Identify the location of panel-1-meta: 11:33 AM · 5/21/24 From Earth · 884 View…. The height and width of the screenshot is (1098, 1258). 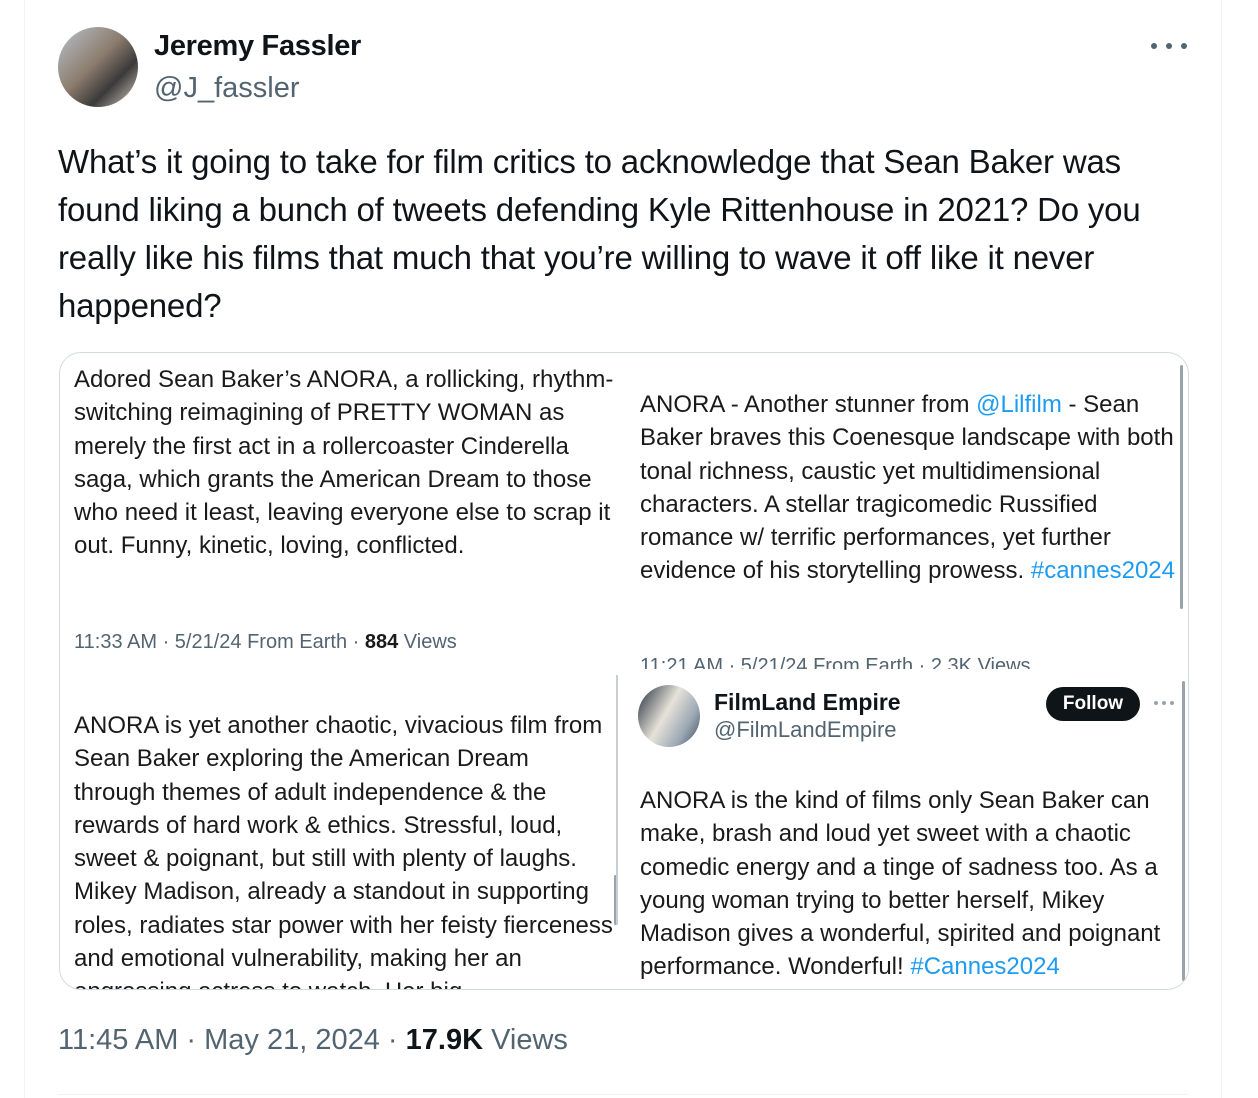
(265, 642).